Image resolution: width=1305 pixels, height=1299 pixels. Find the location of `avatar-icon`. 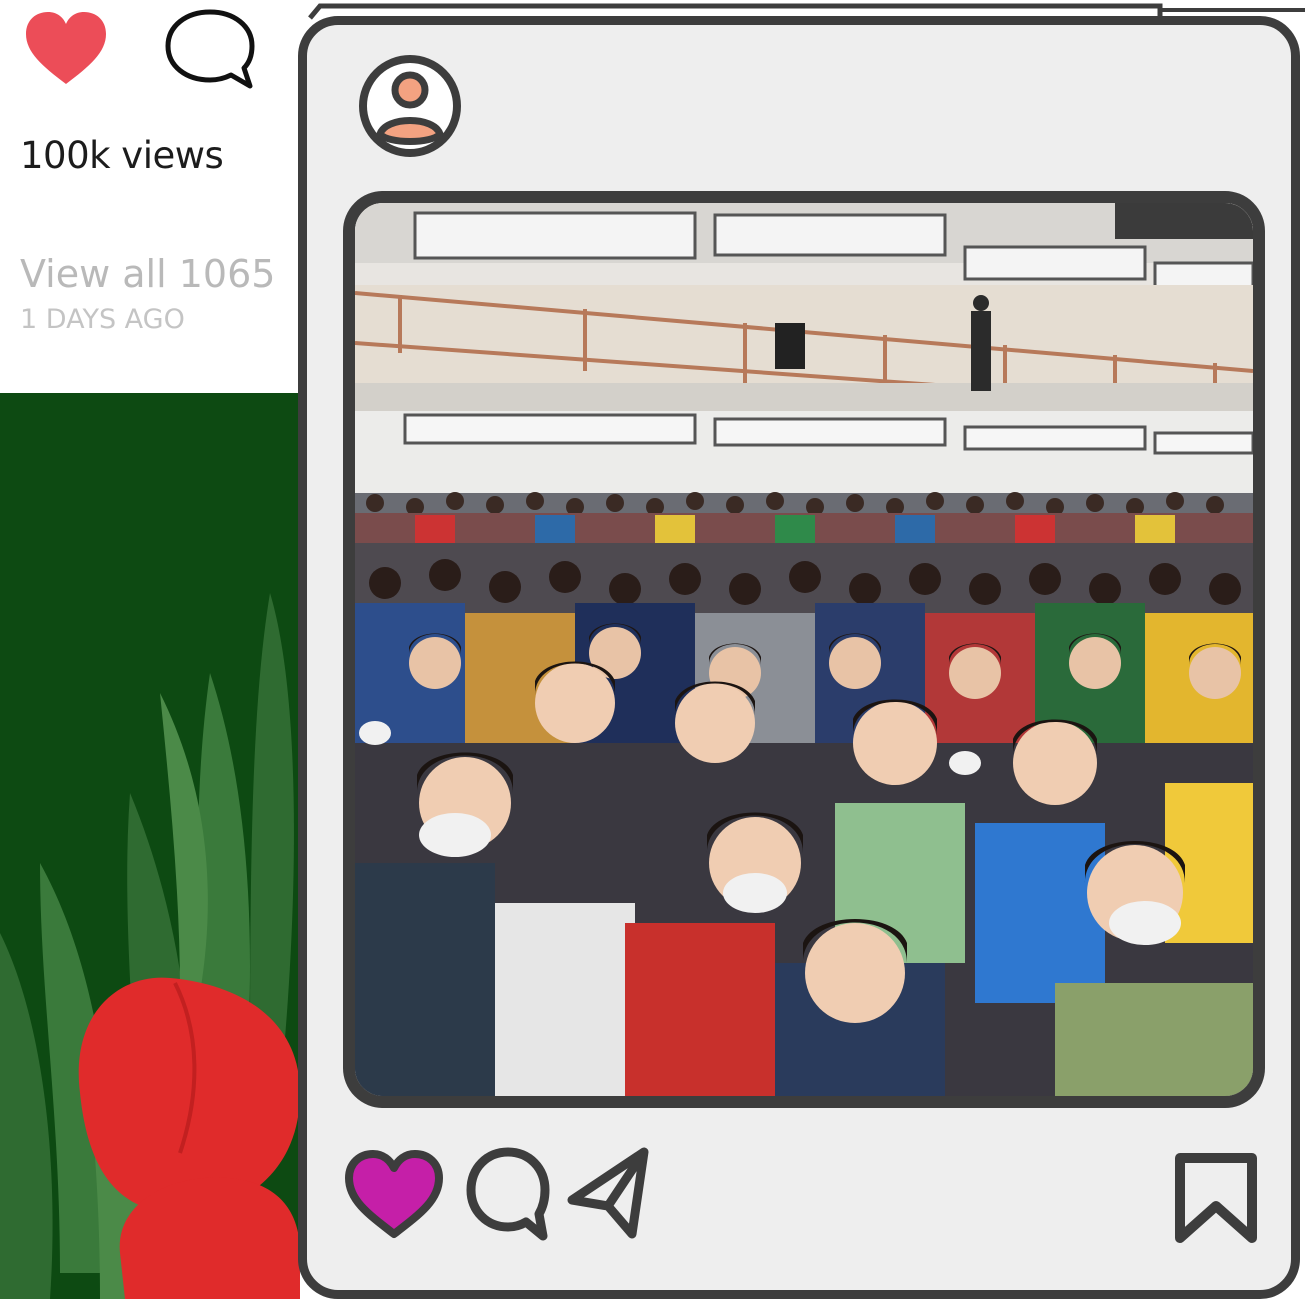

avatar-icon is located at coordinates (410, 106).